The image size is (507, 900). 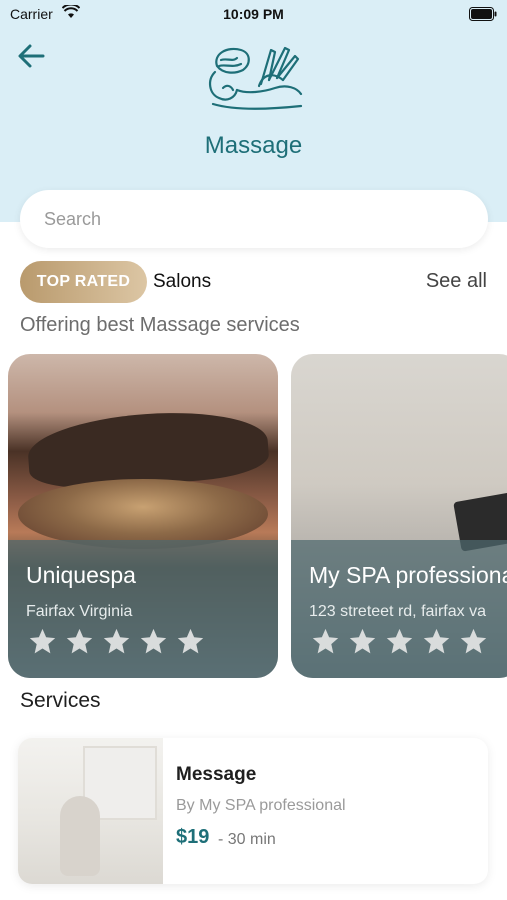 What do you see at coordinates (80, 836) in the screenshot?
I see `service-photo-person` at bounding box center [80, 836].